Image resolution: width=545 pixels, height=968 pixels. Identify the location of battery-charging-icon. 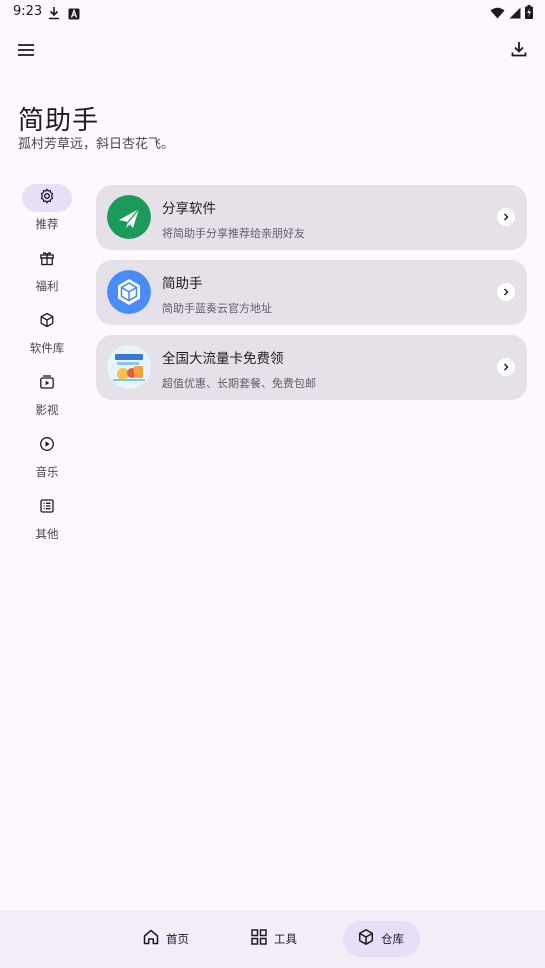
(529, 13).